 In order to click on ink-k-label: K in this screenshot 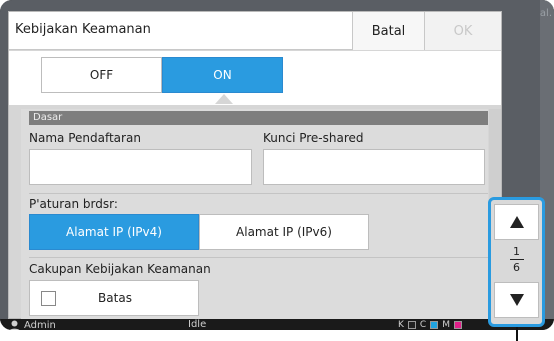, I will do `click(401, 325)`.